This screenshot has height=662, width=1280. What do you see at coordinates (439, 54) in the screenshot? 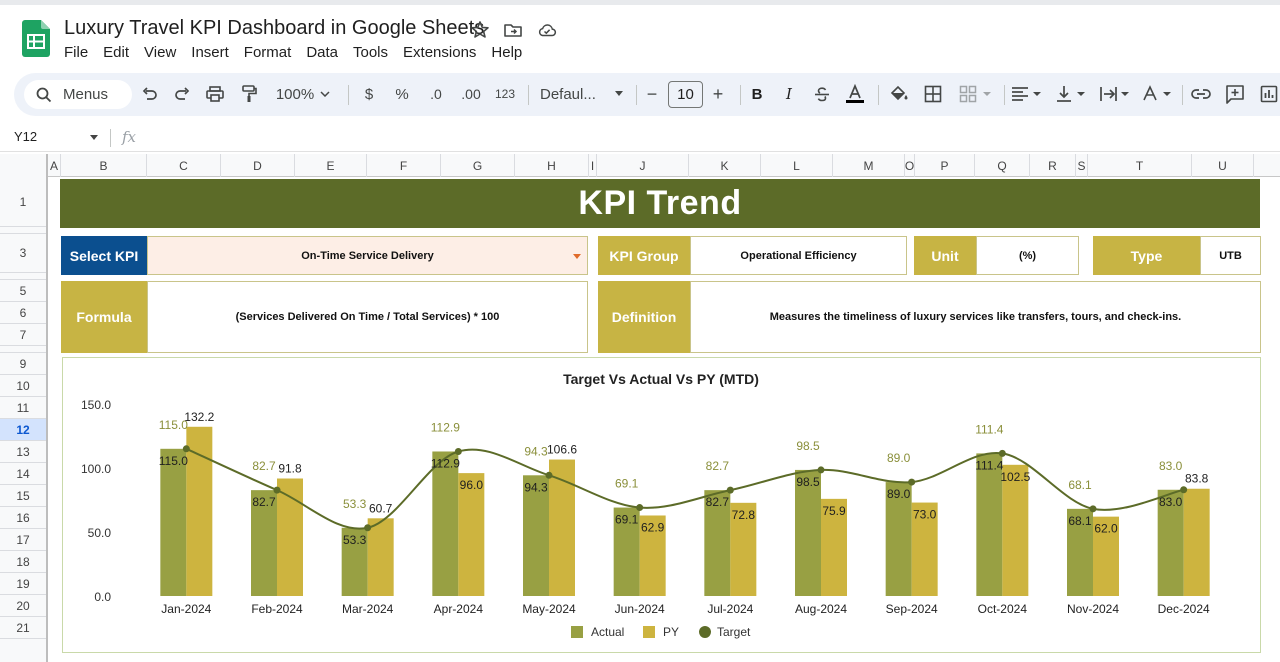
I see `menu-extensions: Extensions` at bounding box center [439, 54].